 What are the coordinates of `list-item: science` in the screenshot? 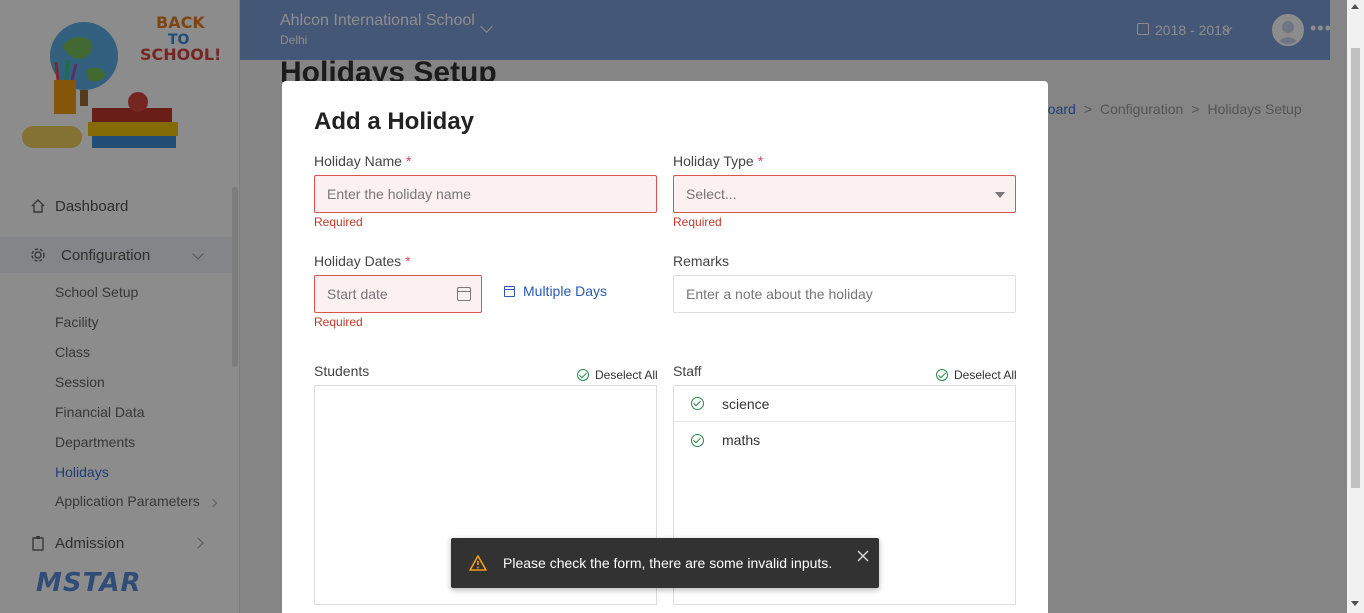 It's located at (844, 404).